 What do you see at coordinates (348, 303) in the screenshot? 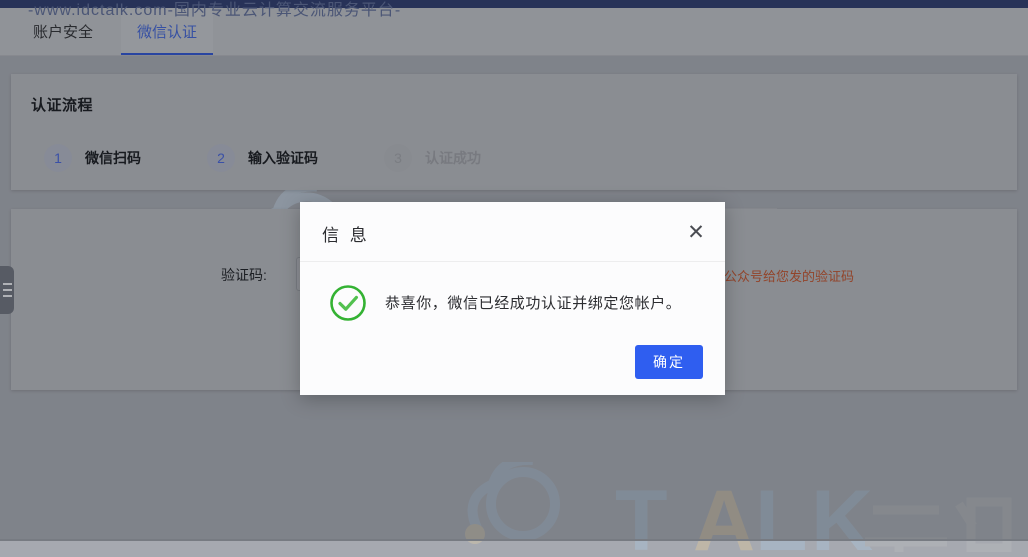
I see `success-check-icon` at bounding box center [348, 303].